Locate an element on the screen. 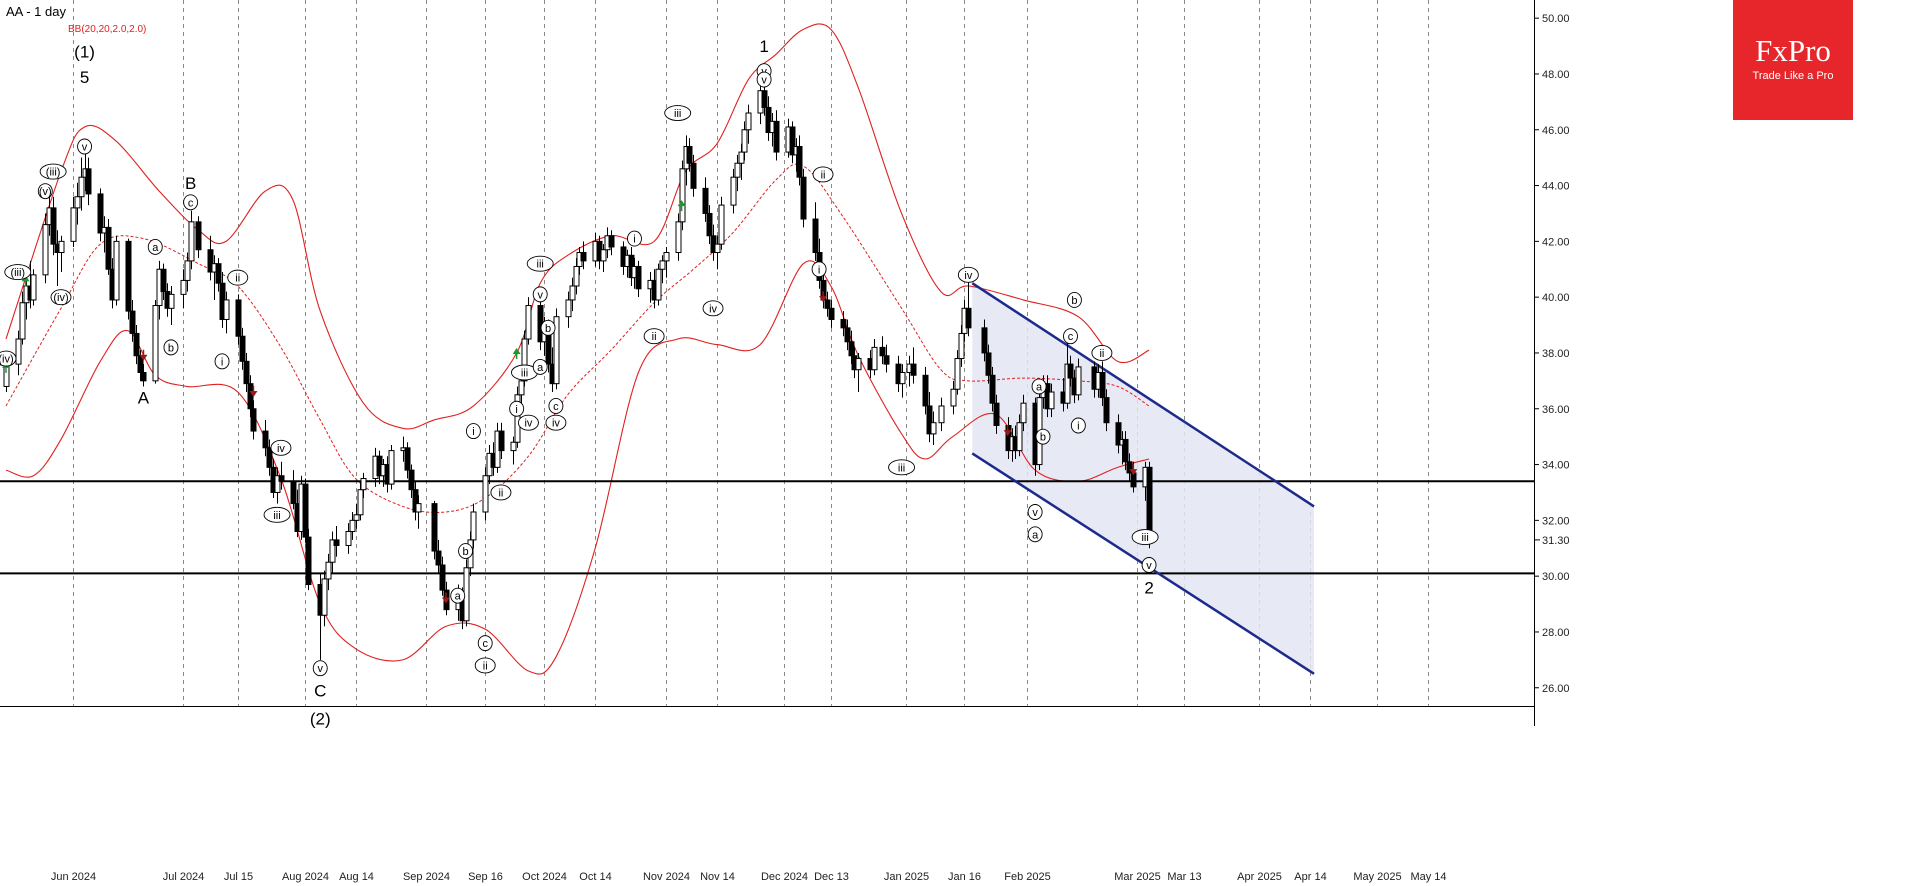 The height and width of the screenshot is (886, 1914). x-tick-label: Mar 2025 is located at coordinates (1137, 877).